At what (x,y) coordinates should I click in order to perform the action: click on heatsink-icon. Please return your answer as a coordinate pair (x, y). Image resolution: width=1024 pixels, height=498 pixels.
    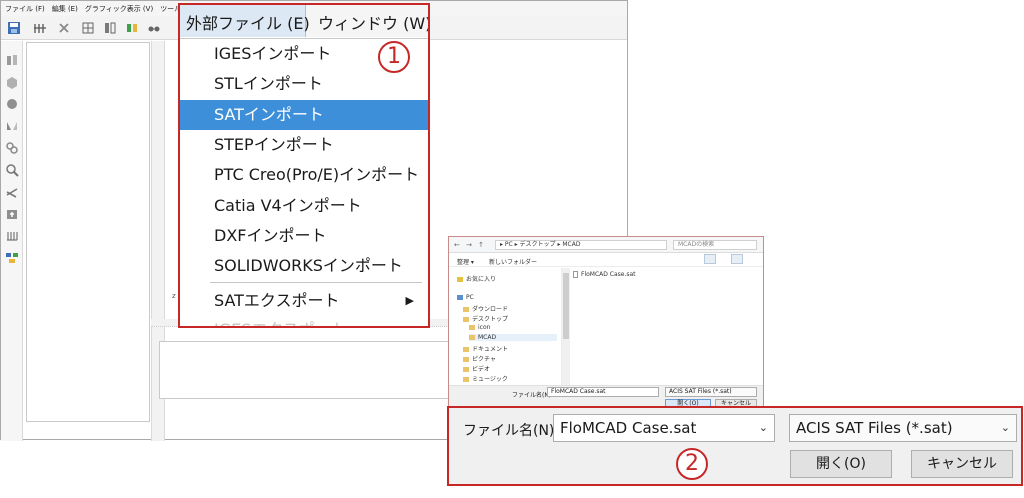
    Looking at the image, I should click on (12, 236).